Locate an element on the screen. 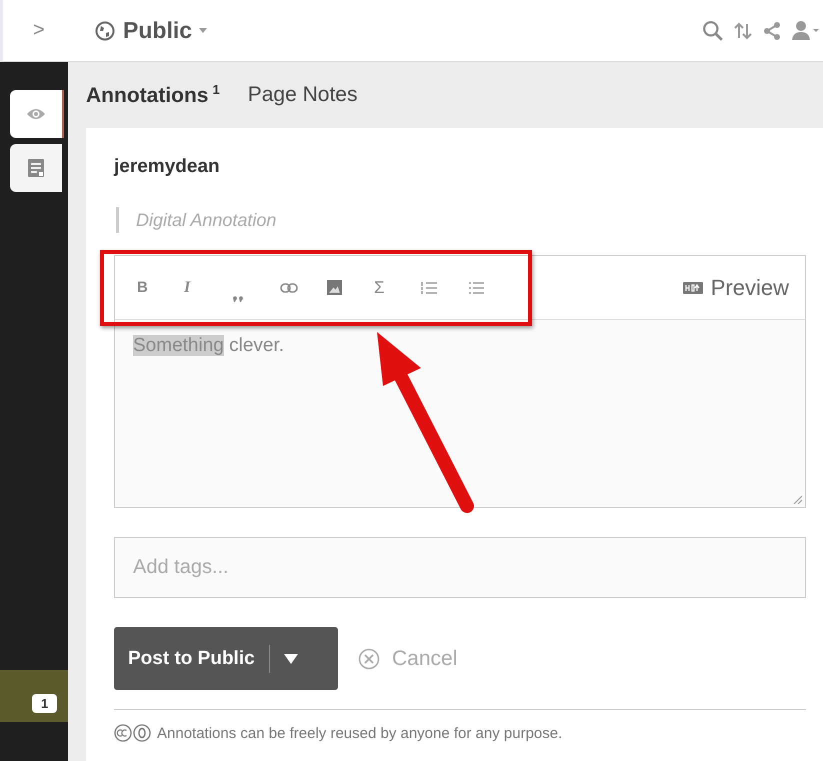 The height and width of the screenshot is (761, 823). bulleted-list-icon is located at coordinates (476, 287).